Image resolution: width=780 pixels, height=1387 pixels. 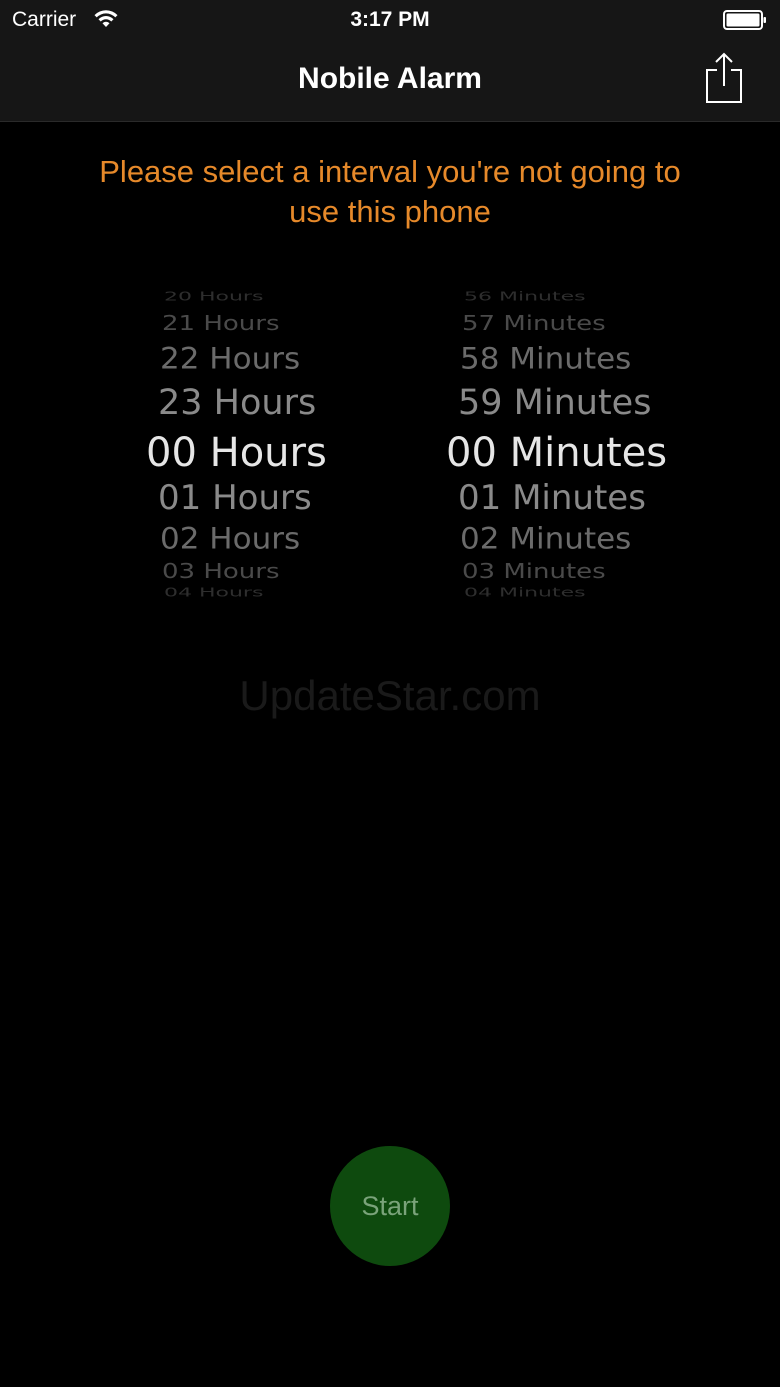 I want to click on hours-picker-row: 22 Hours, so click(x=240, y=359).